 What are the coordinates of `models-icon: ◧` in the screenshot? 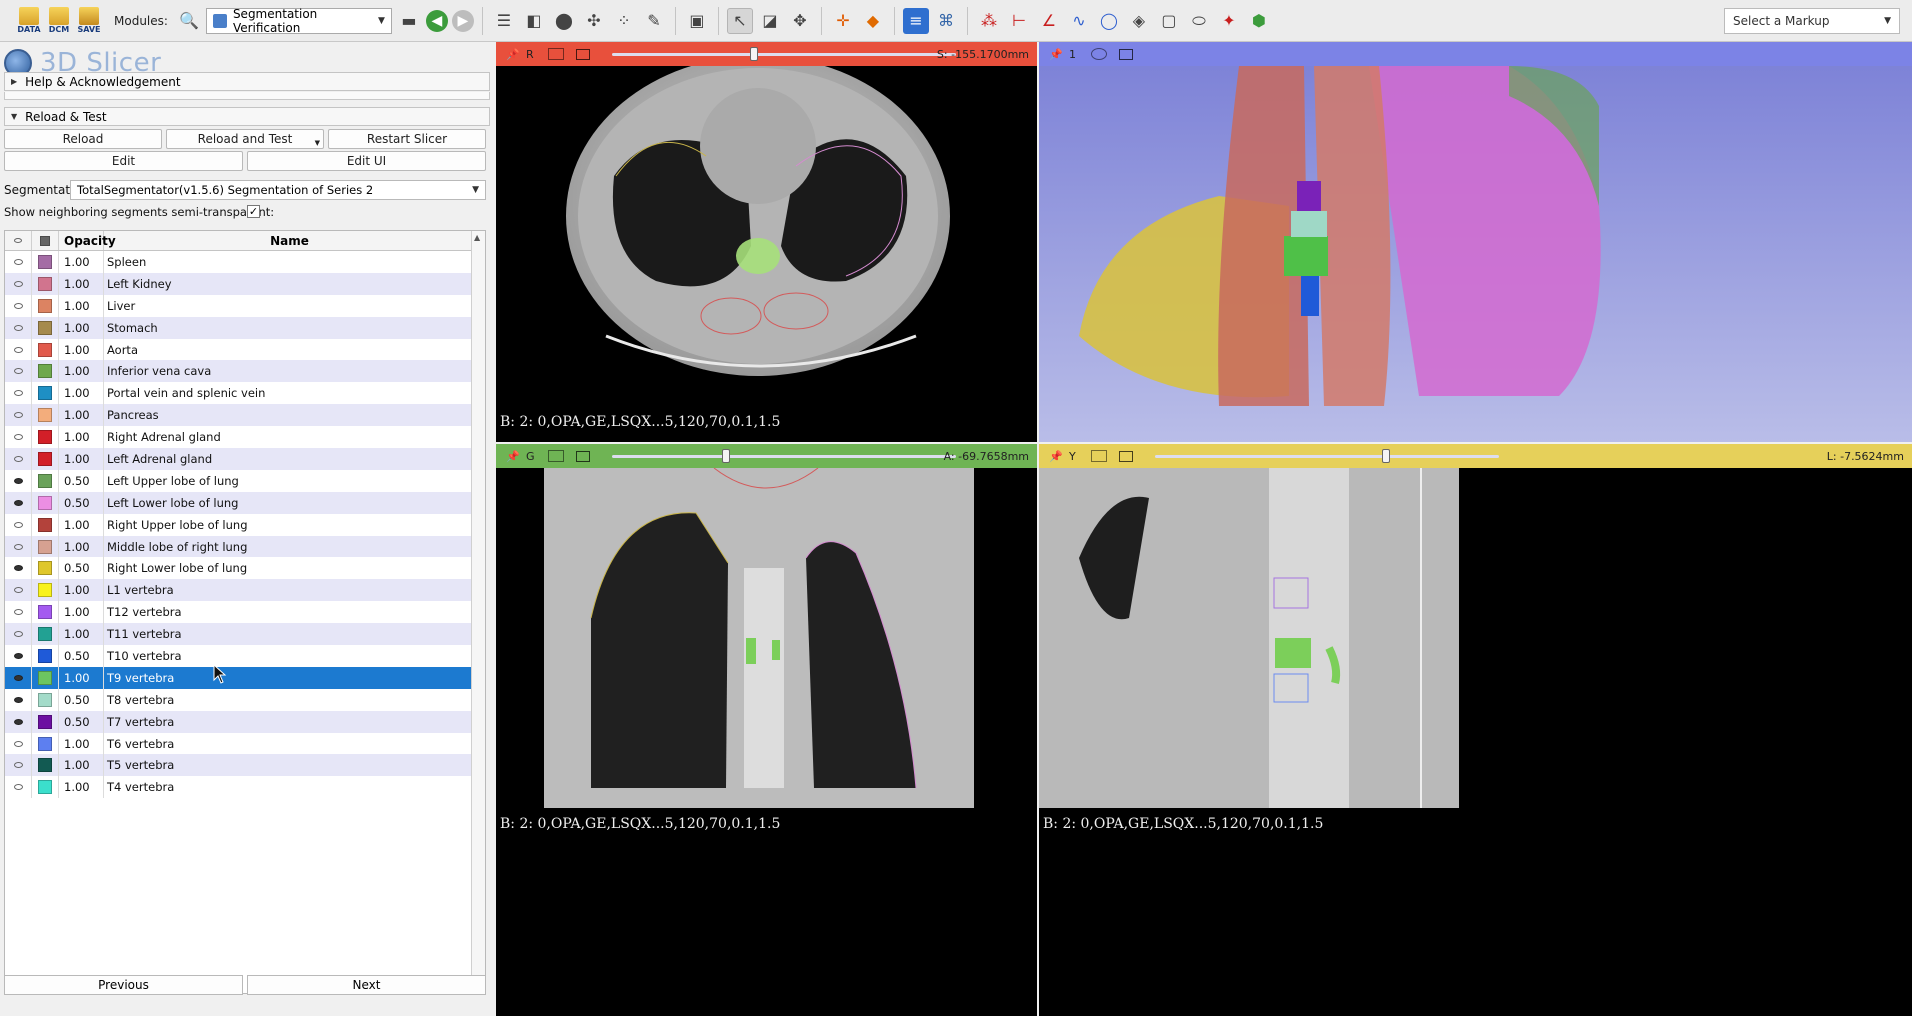 It's located at (534, 21).